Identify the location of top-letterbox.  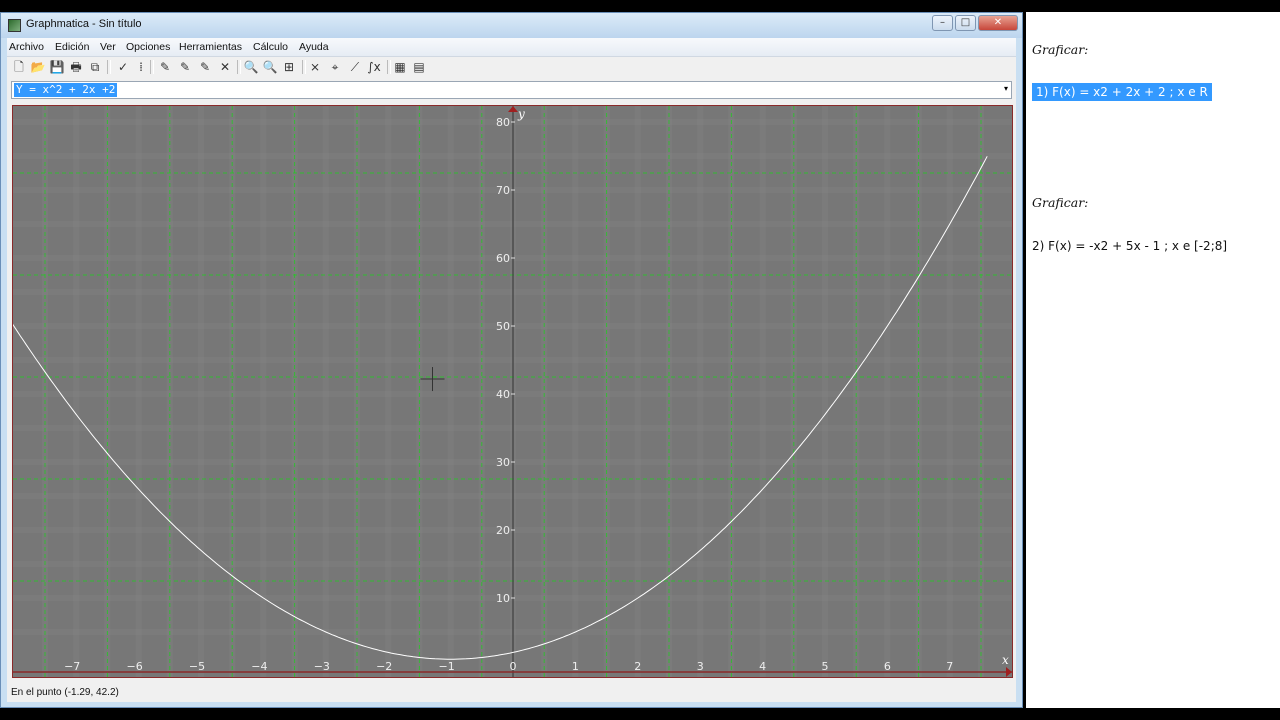
(640, 6).